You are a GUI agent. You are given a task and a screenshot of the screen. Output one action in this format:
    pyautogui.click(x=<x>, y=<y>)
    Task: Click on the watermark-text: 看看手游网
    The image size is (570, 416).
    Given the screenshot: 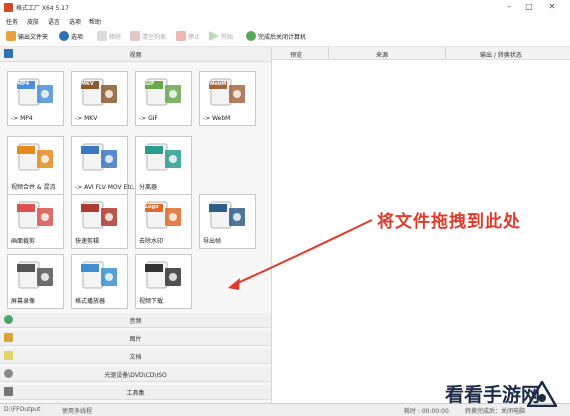 What is the action you would take?
    pyautogui.click(x=493, y=395)
    